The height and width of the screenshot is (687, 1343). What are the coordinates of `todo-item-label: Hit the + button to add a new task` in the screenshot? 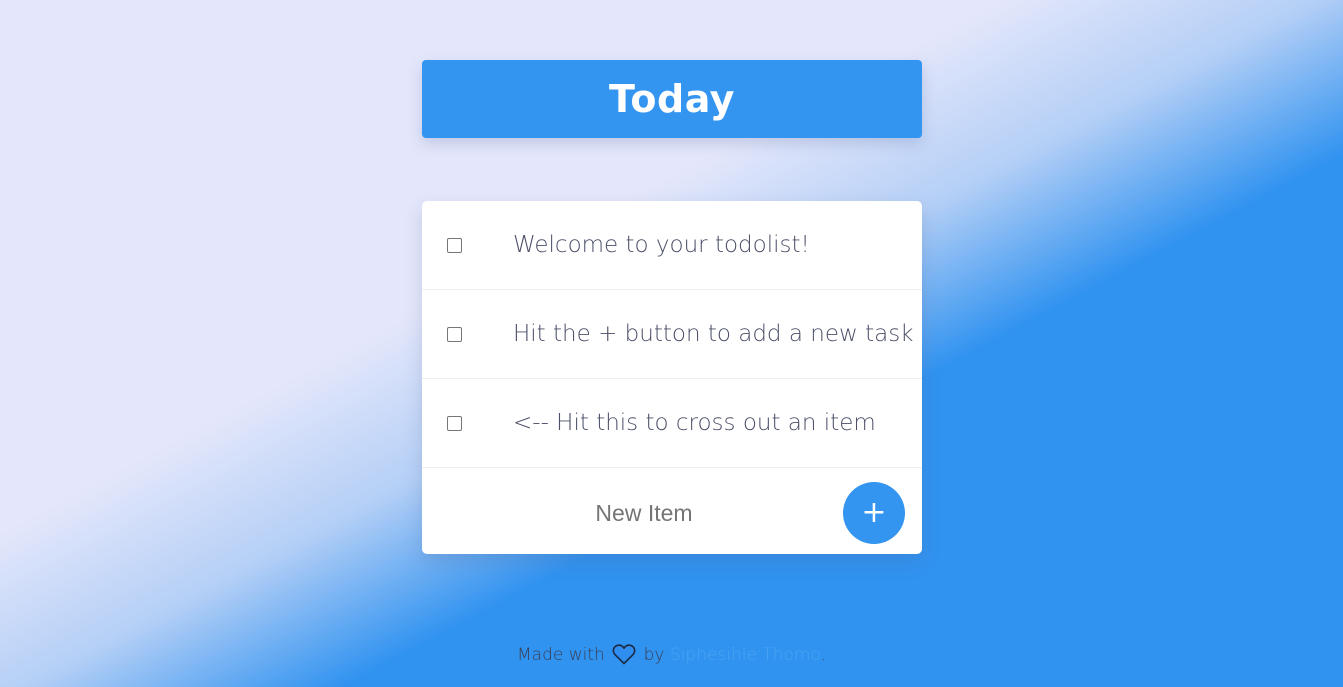 It's located at (713, 334).